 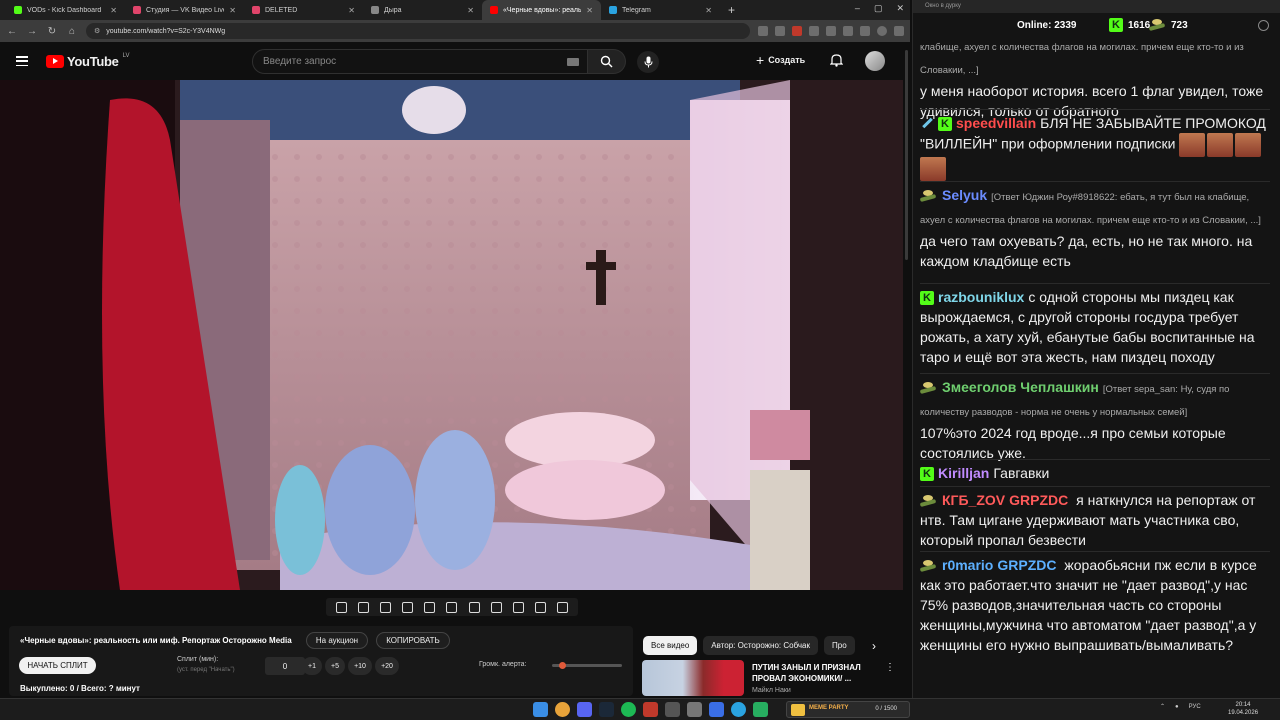 I want to click on edit-icon, so click(x=496, y=607).